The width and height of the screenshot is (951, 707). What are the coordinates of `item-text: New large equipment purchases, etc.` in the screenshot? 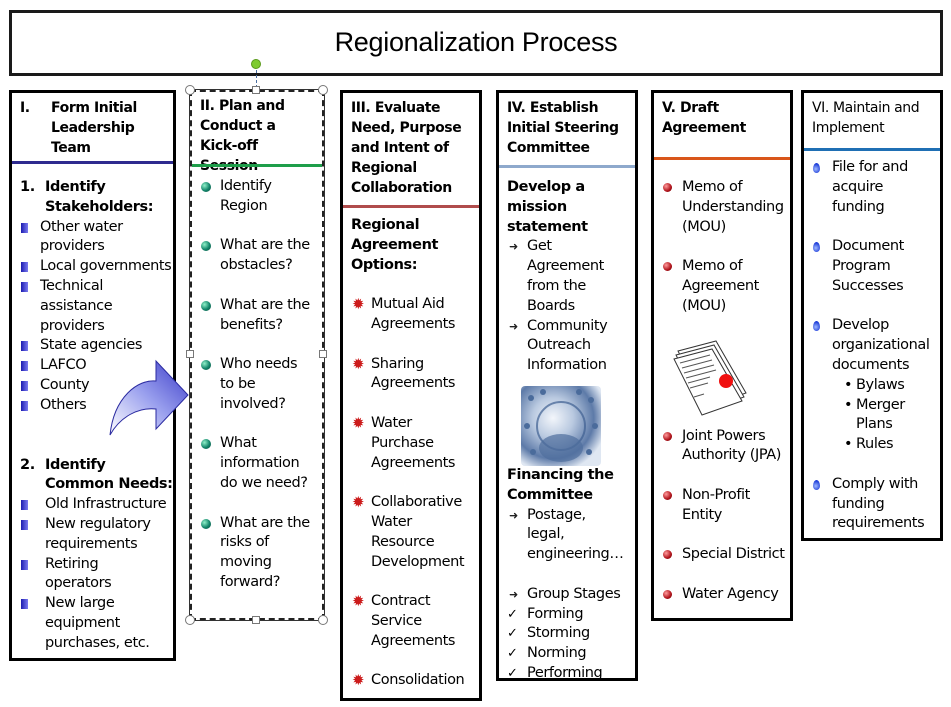 It's located at (97, 623).